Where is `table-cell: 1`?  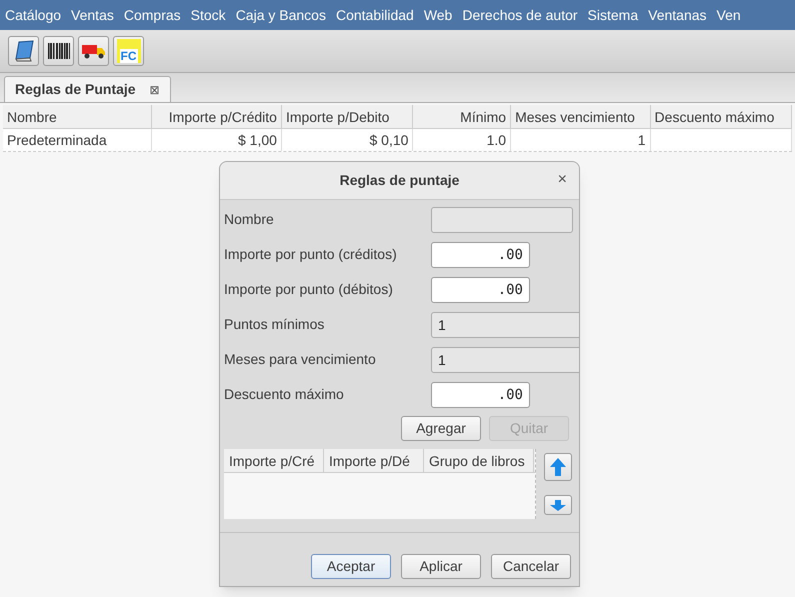
table-cell: 1 is located at coordinates (581, 140).